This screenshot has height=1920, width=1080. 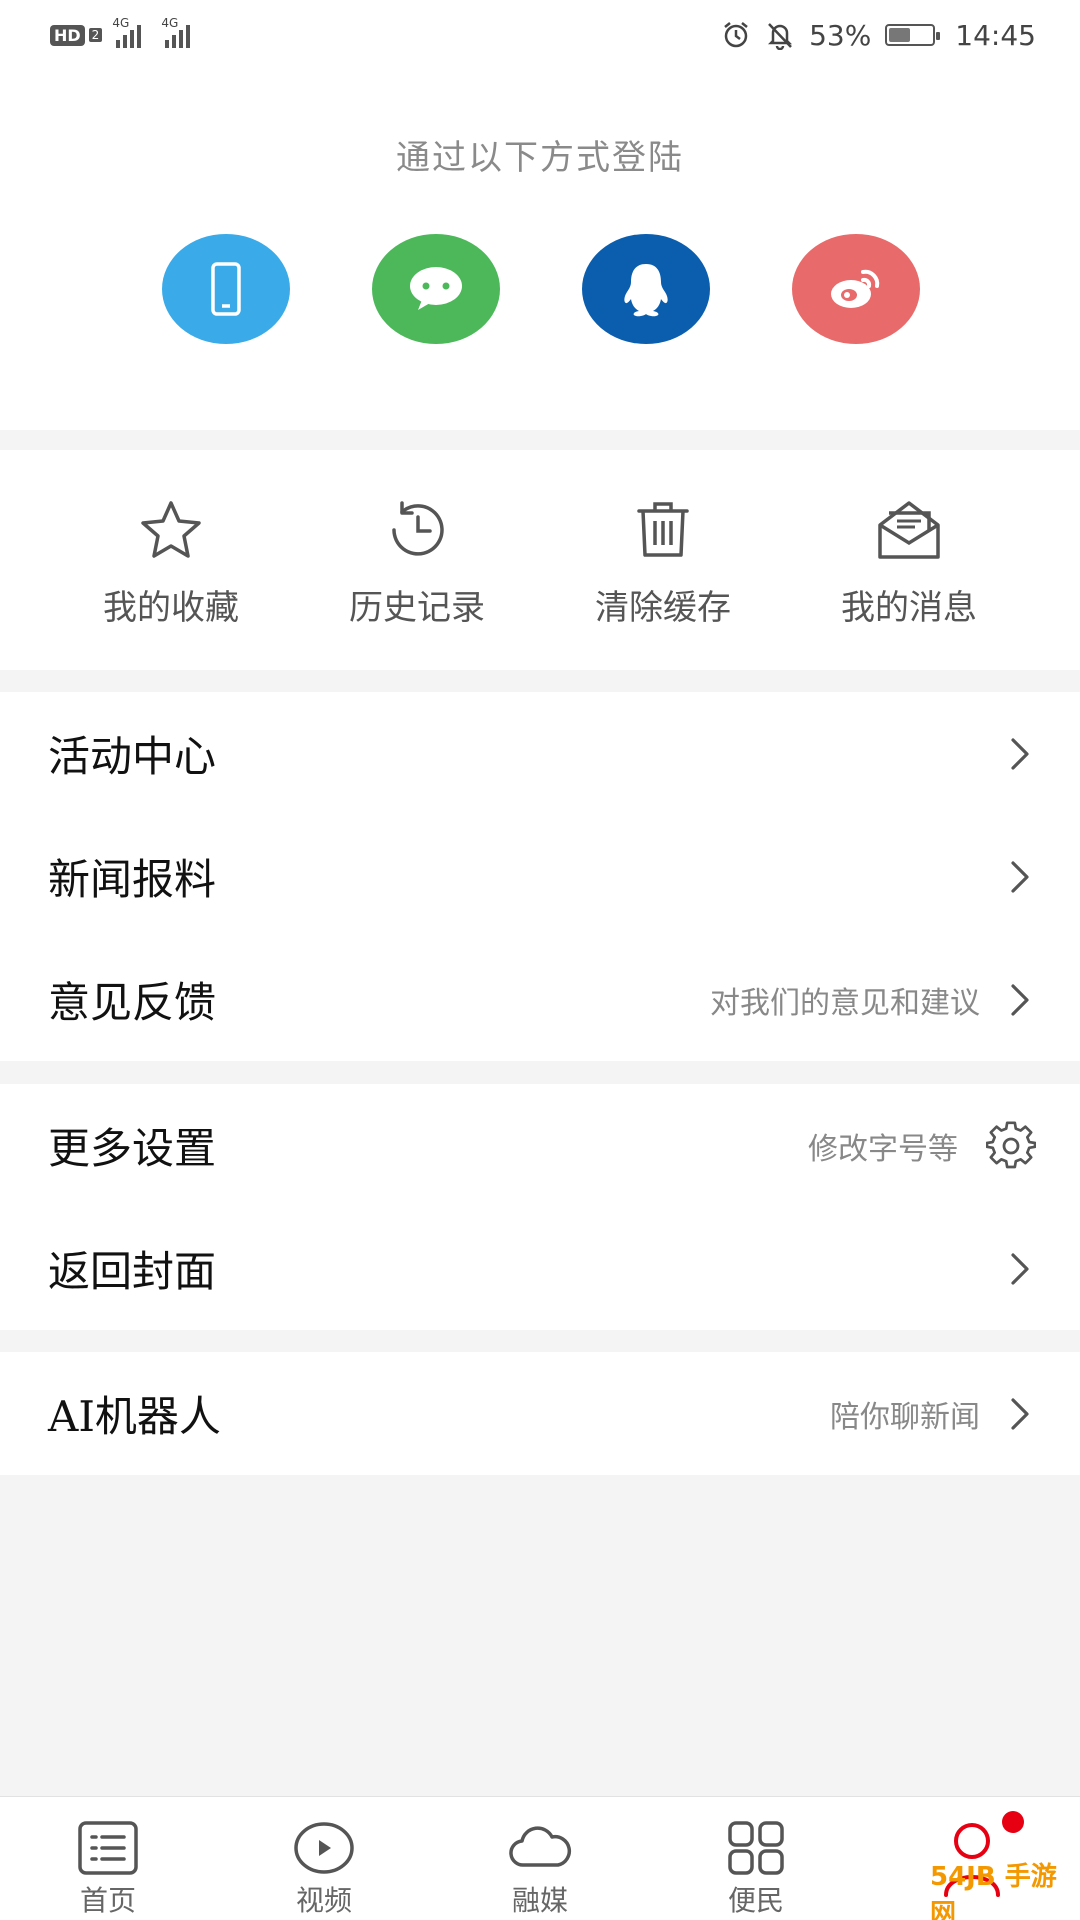 I want to click on tab-label: 首页, so click(x=107, y=1900).